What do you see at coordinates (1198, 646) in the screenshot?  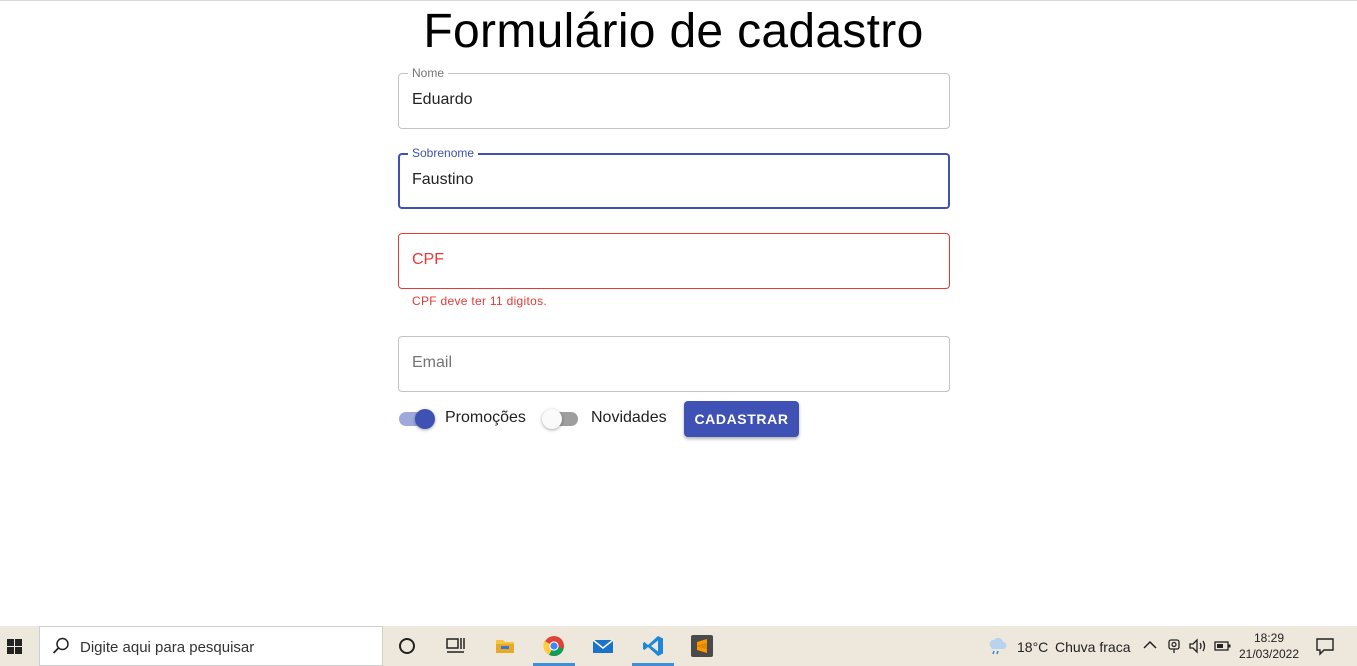 I see `volume-icon` at bounding box center [1198, 646].